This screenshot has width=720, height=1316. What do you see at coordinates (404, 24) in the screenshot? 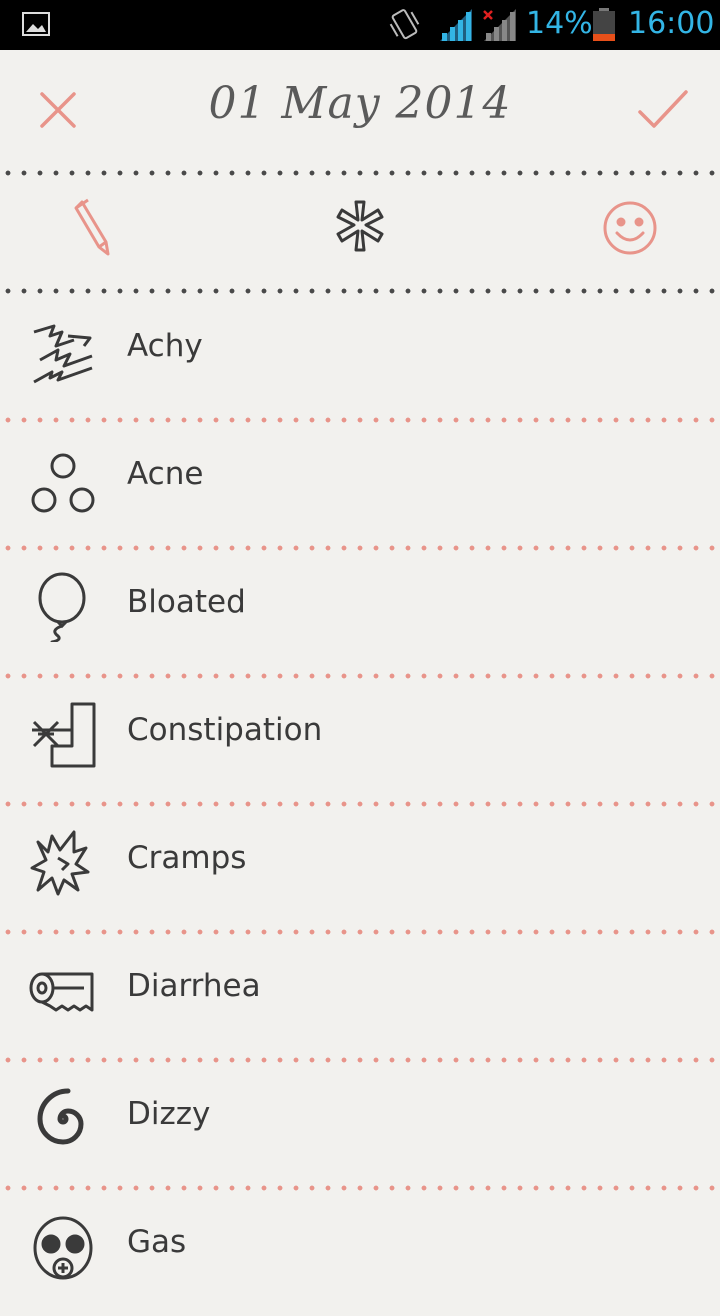
I see `vibrate-icon` at bounding box center [404, 24].